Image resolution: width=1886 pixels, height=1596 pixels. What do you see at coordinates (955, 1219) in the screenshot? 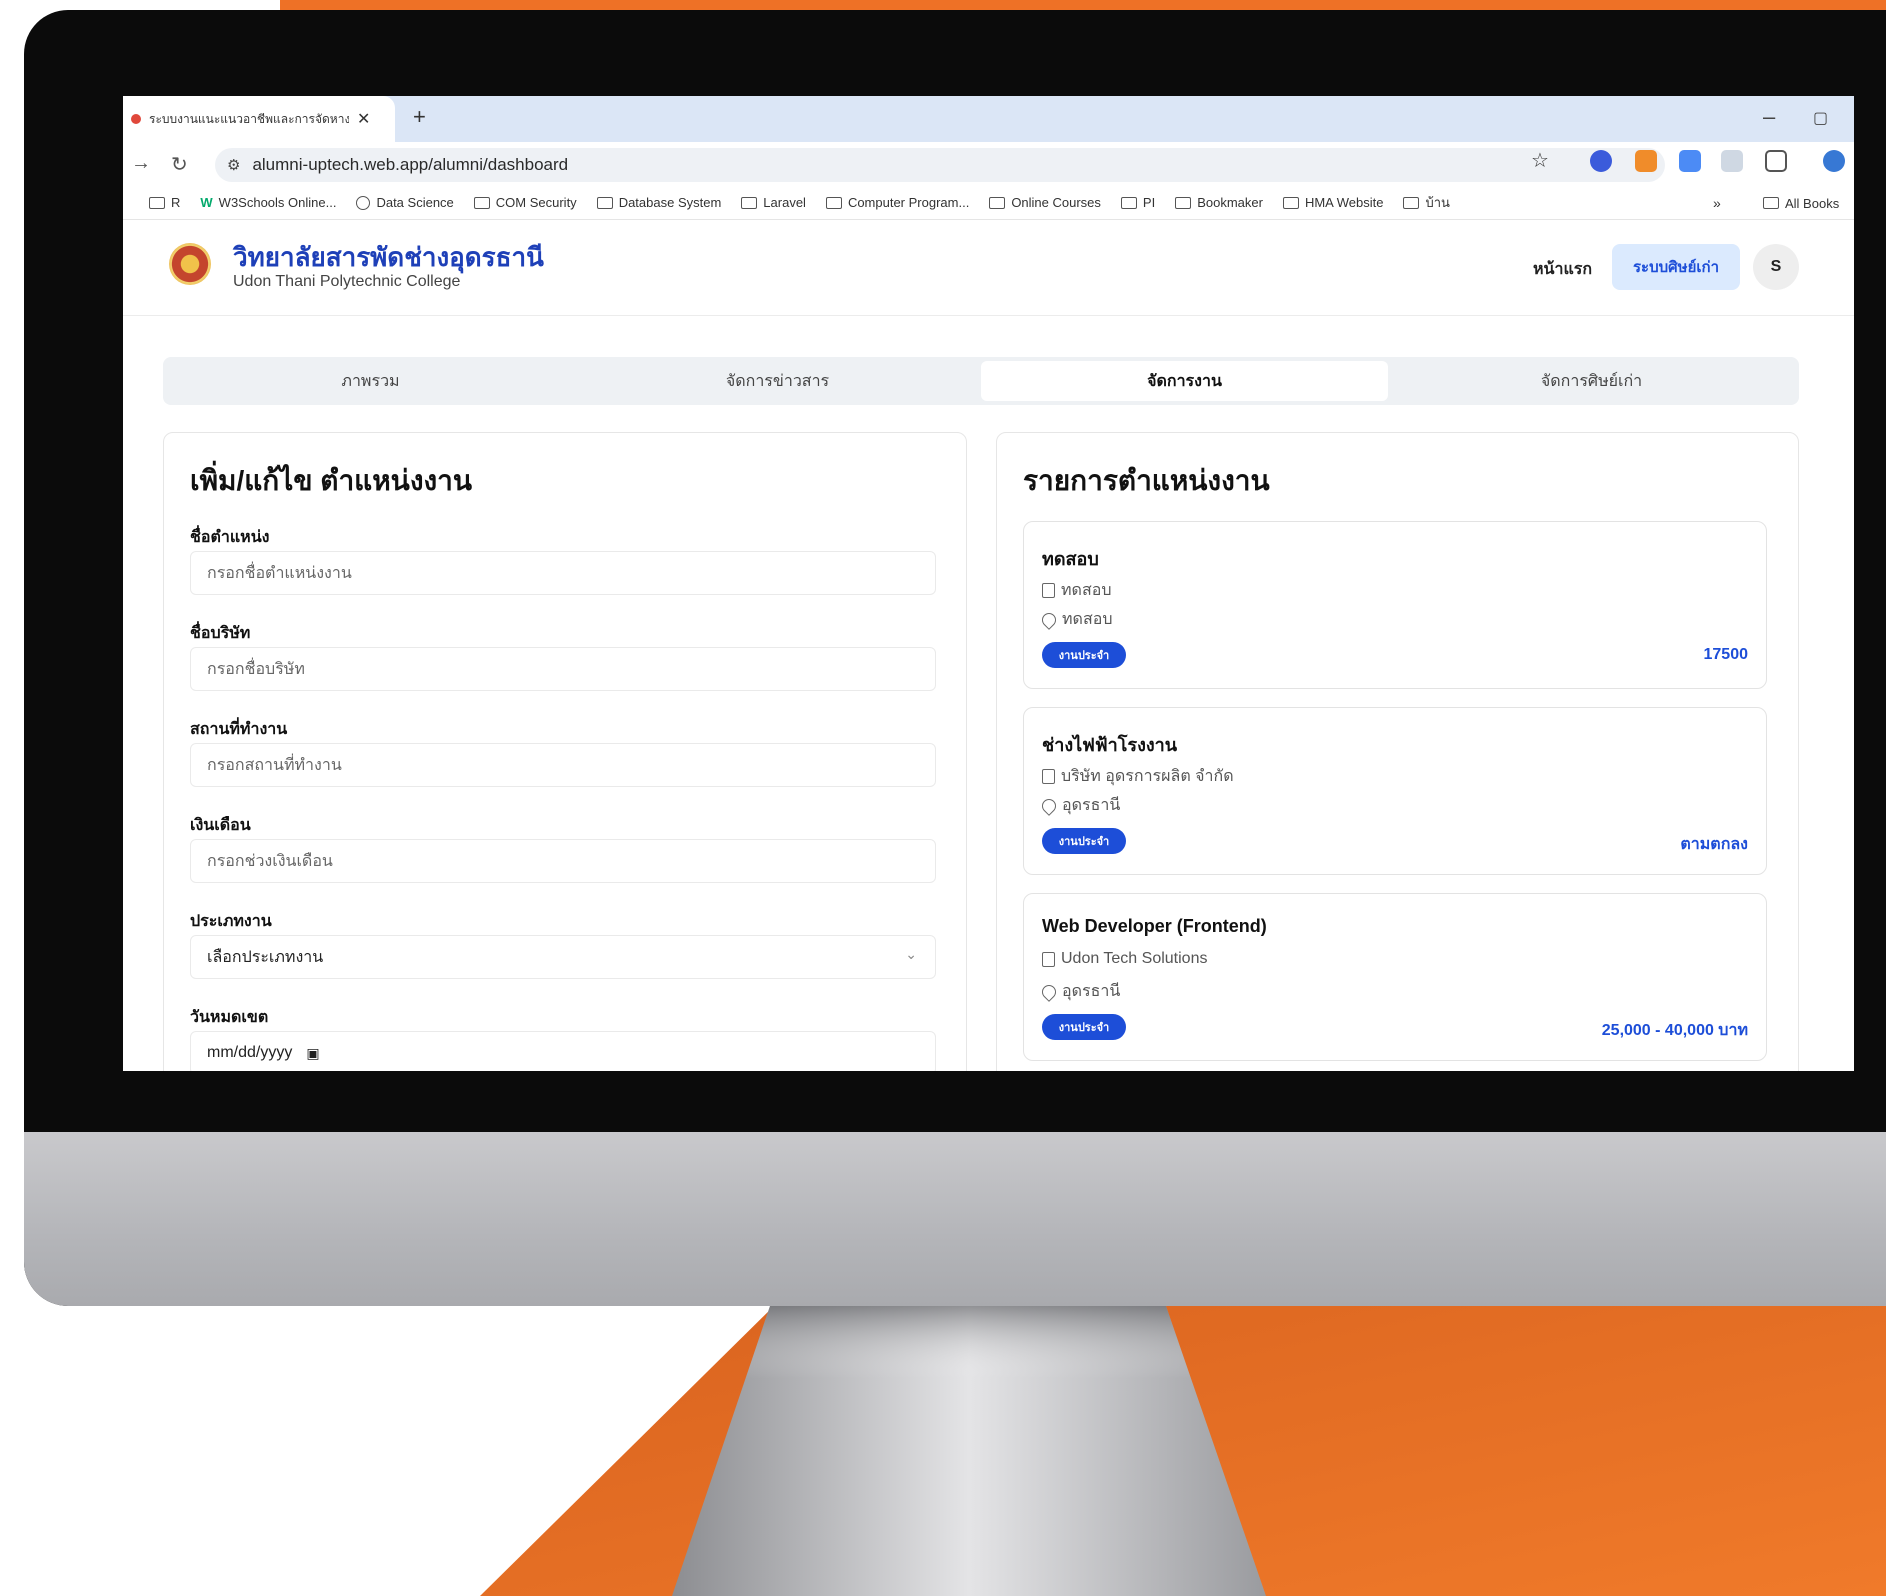
I see `monitor-chin` at bounding box center [955, 1219].